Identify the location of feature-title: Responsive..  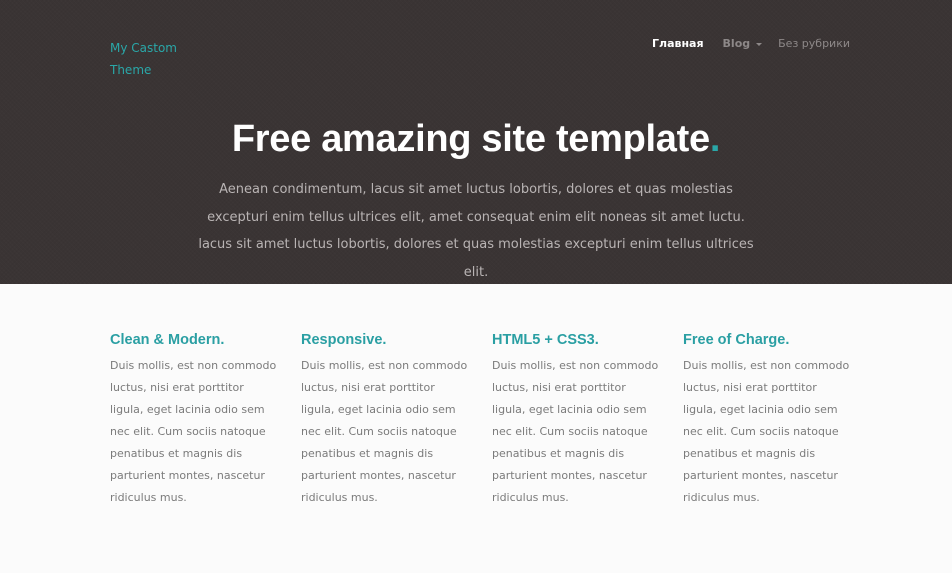
(344, 340).